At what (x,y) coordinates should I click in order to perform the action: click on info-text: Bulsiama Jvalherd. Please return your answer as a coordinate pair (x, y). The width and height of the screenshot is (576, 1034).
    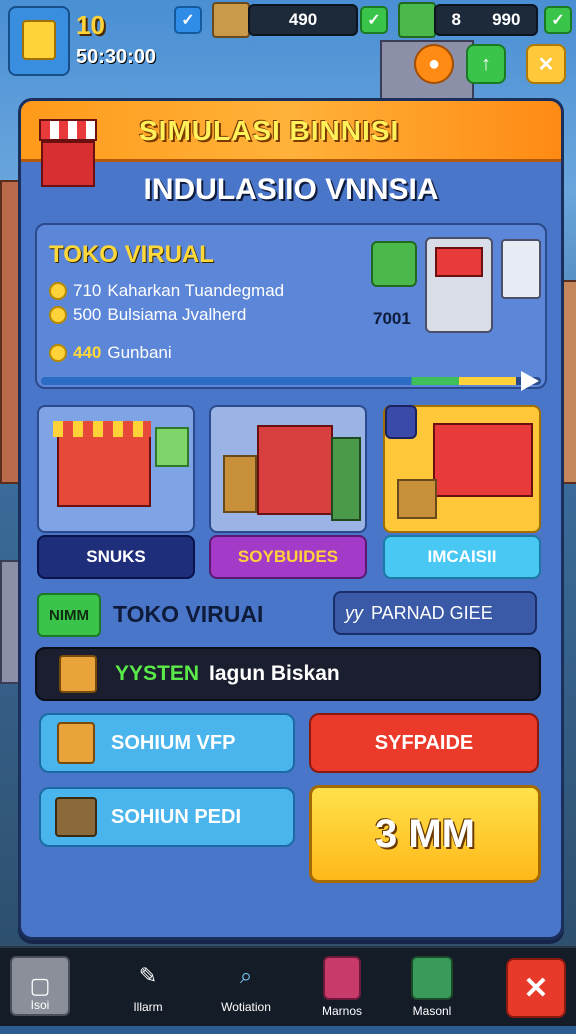
    Looking at the image, I should click on (177, 314).